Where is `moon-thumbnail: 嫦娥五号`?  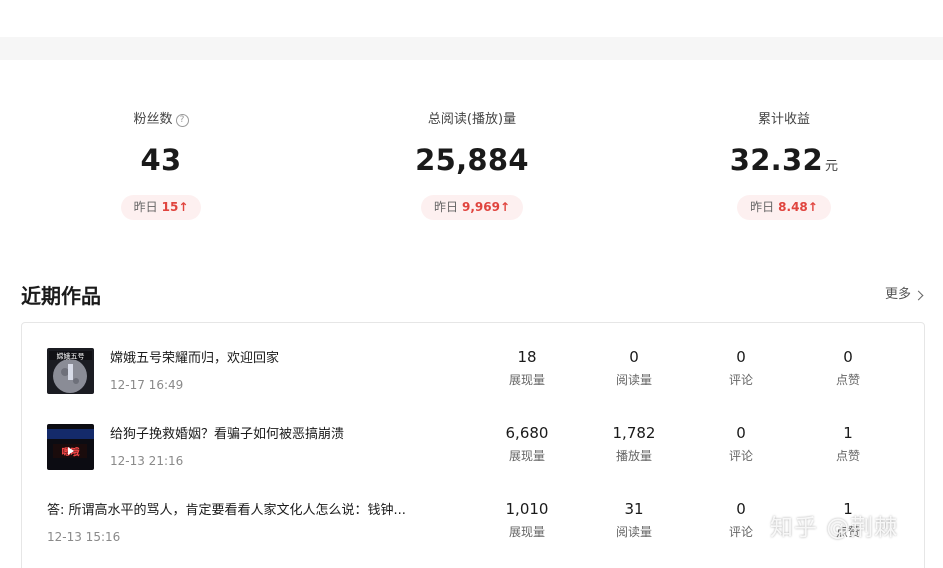
moon-thumbnail: 嫦娥五号 is located at coordinates (70, 371).